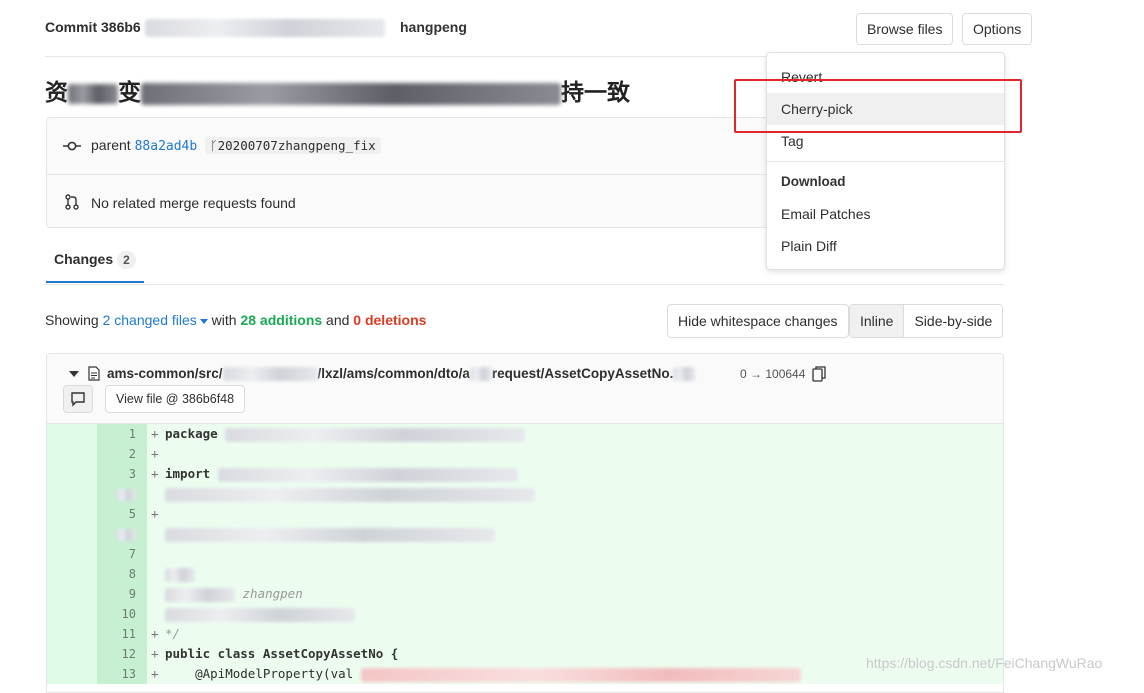 The image size is (1144, 693). I want to click on menu-item-plain-diff: Plain Diff, so click(885, 246).